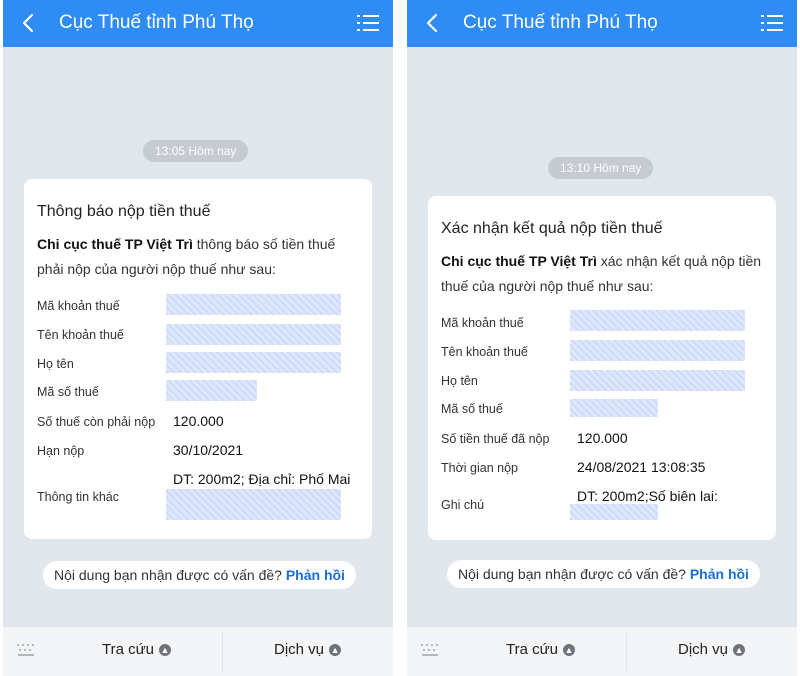  What do you see at coordinates (495, 439) in the screenshot?
I see `row-label: Số tiền thuế đã nộp` at bounding box center [495, 439].